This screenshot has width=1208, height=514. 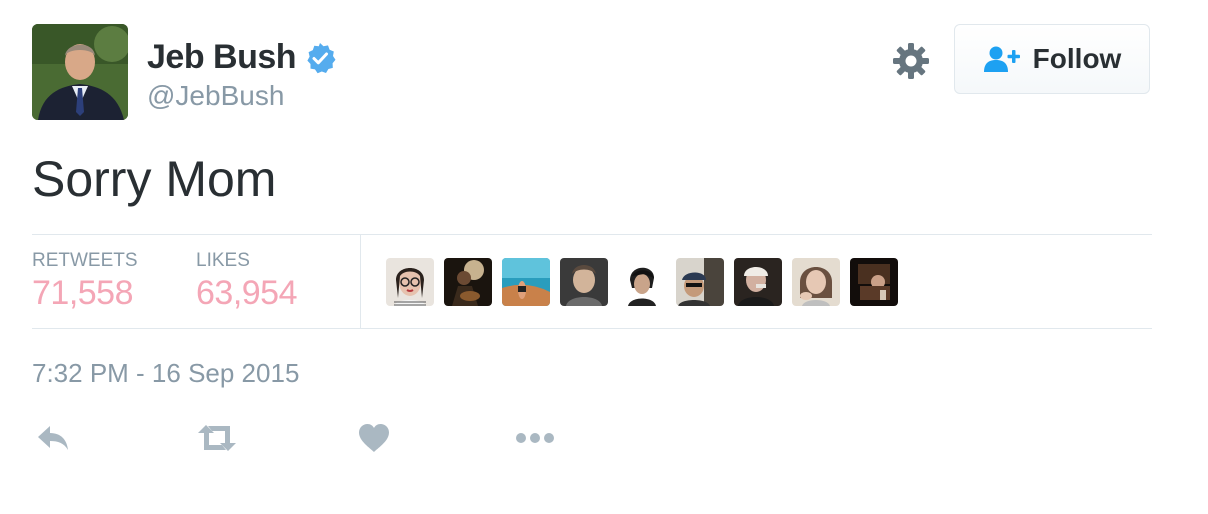 I want to click on person-add-icon, so click(x=1001, y=59).